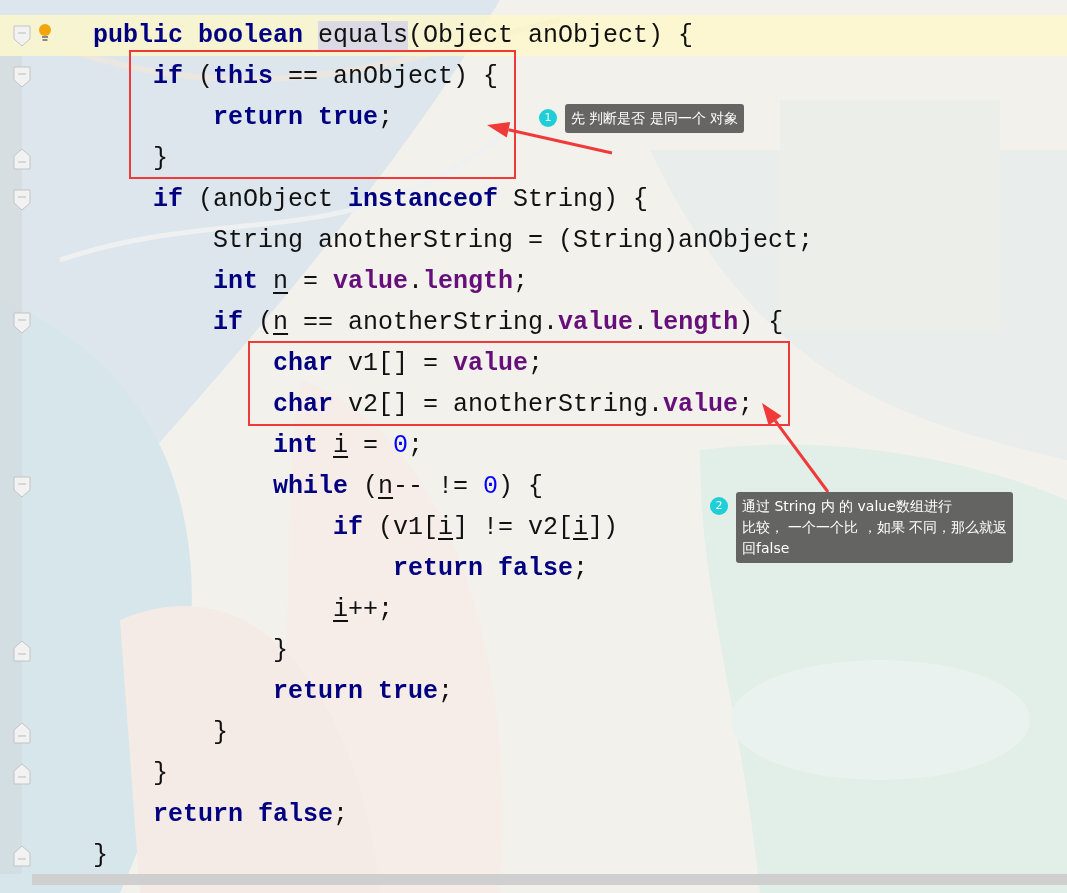  I want to click on code-line: public boolean equals(Object anObject) {, so click(393, 35).